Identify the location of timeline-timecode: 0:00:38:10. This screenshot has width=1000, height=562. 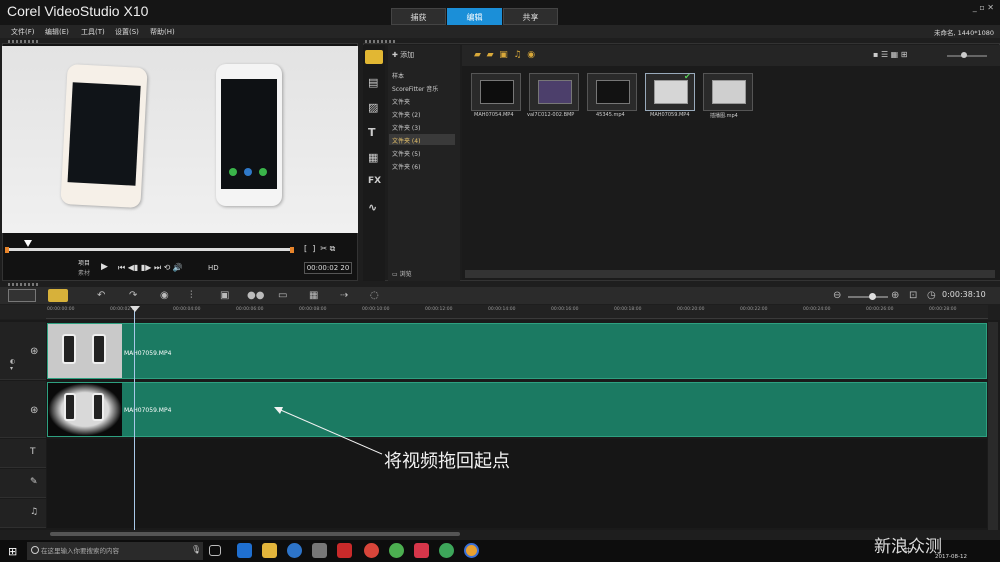
(964, 294).